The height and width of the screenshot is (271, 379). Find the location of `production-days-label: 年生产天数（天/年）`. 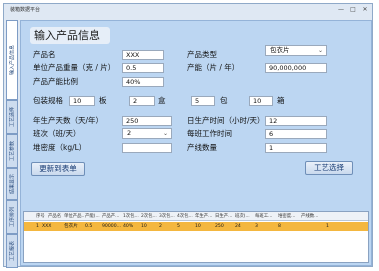

production-days-label: 年生产天数（天/年） is located at coordinates (68, 120).